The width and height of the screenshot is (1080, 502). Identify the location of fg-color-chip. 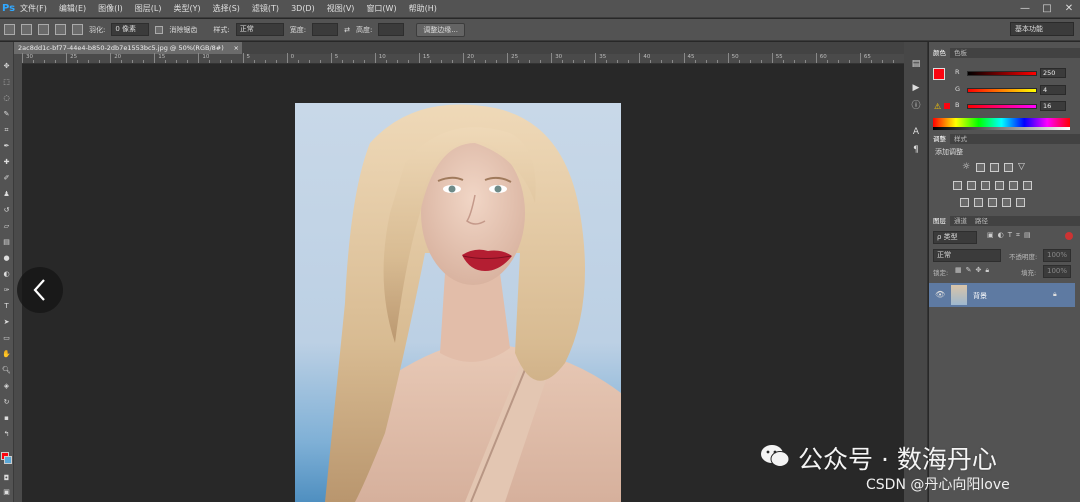
(939, 74).